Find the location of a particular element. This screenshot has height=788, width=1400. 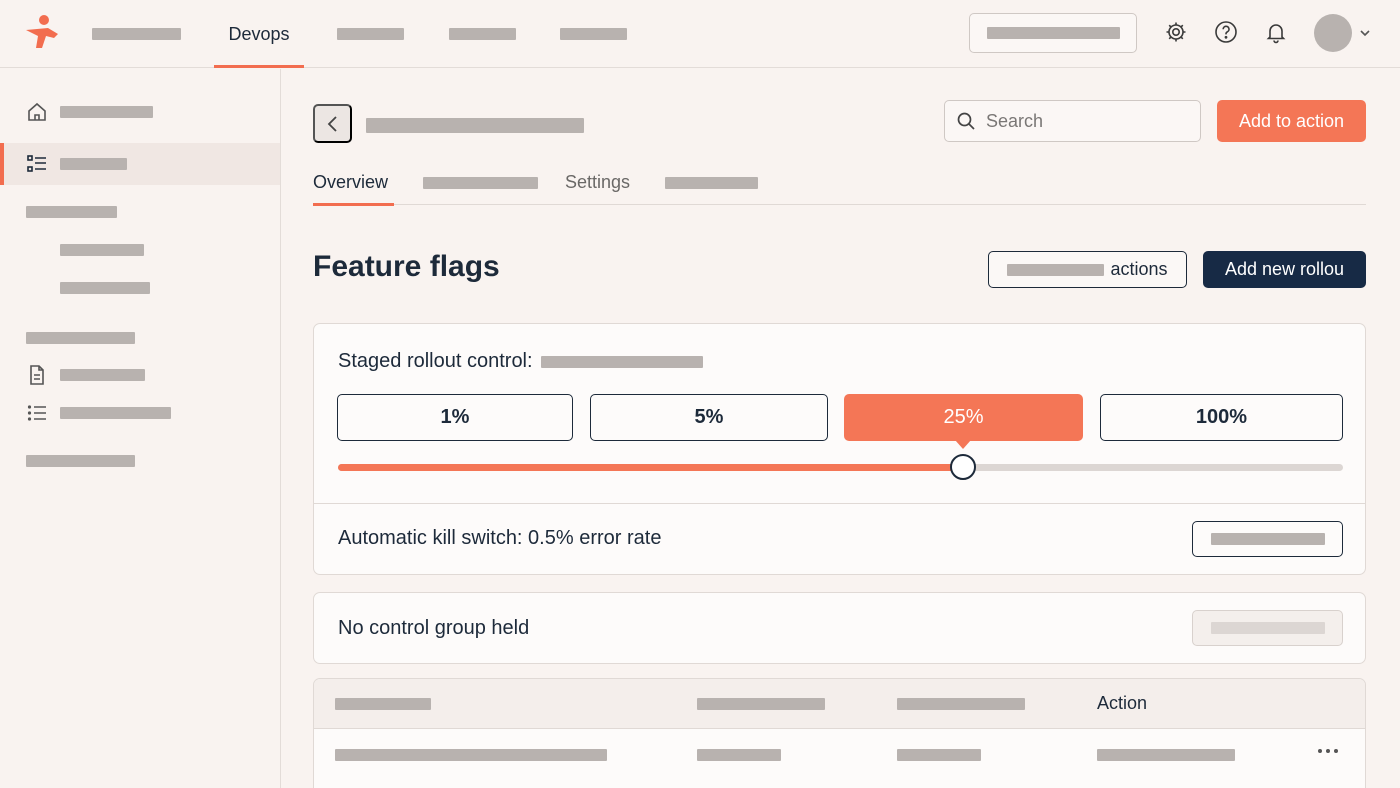

kill-switch-button is located at coordinates (1267, 539).